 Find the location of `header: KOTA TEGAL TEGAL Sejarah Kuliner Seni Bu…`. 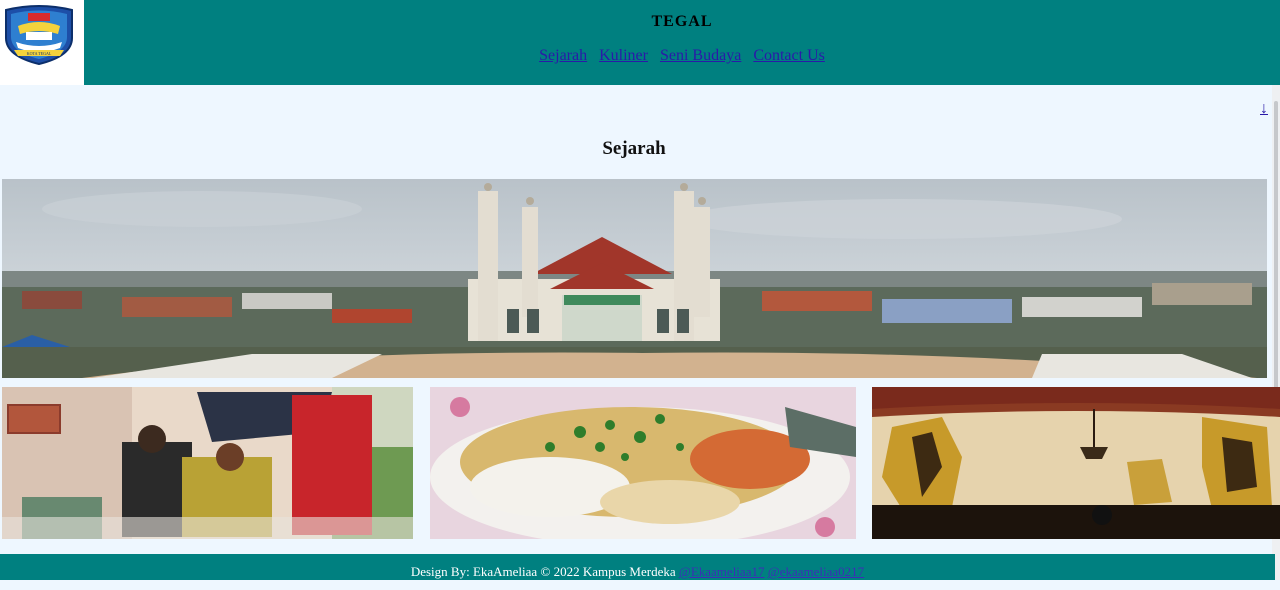

header: KOTA TEGAL TEGAL Sejarah Kuliner Seni Bu… is located at coordinates (640, 42).